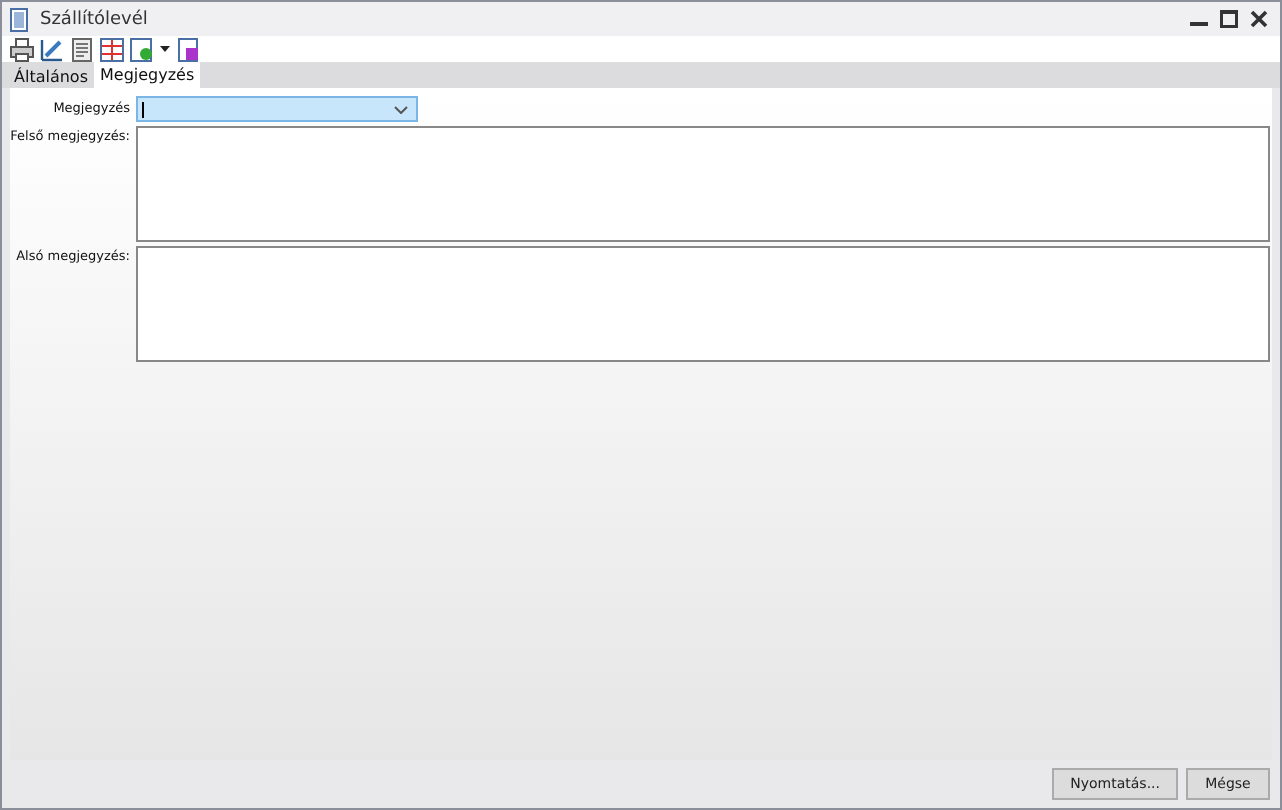  I want to click on tab: Általános, so click(51, 76).